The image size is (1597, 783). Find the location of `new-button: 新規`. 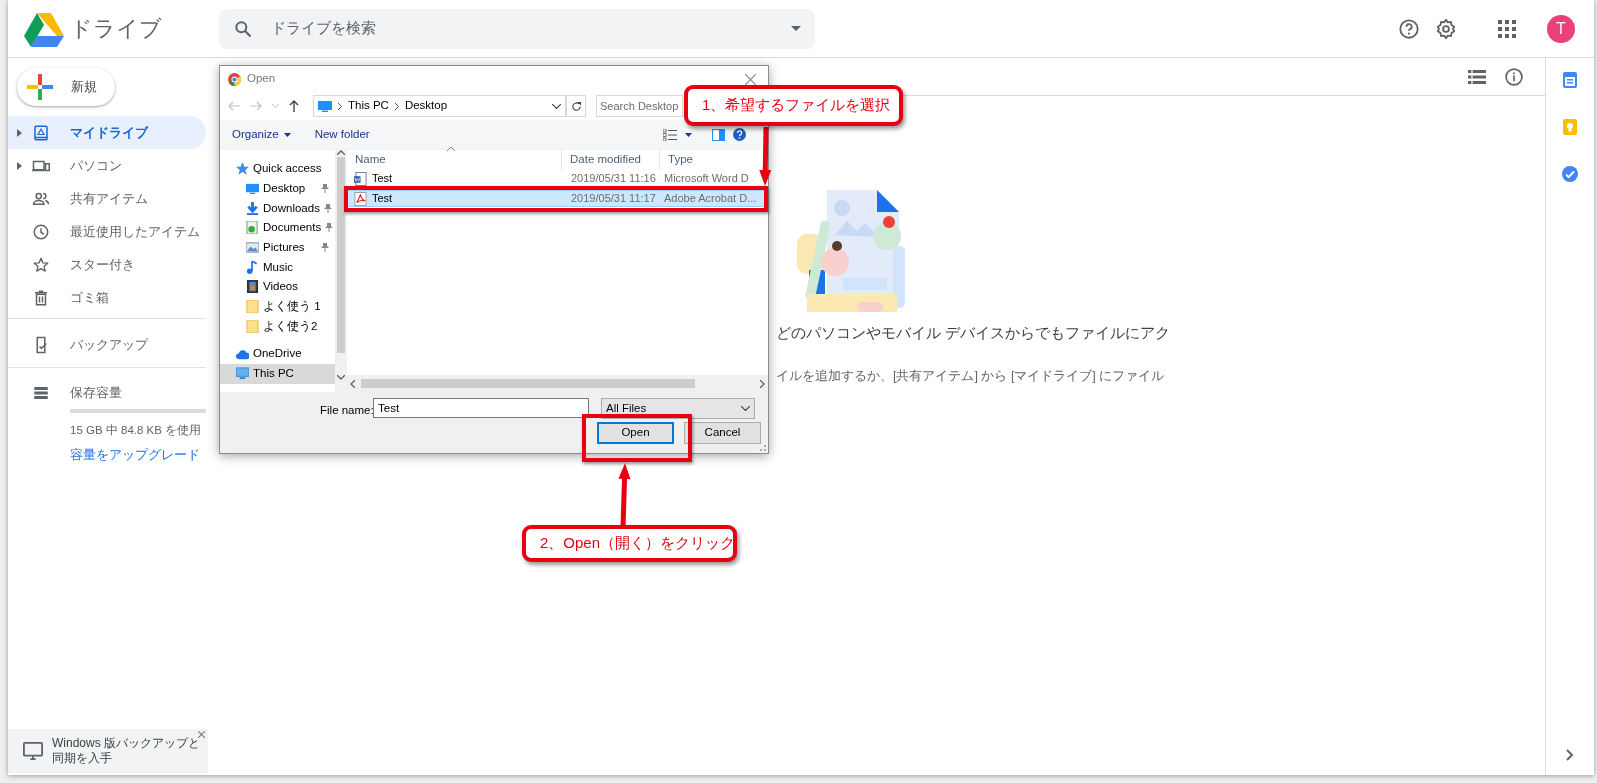

new-button: 新規 is located at coordinates (66, 87).